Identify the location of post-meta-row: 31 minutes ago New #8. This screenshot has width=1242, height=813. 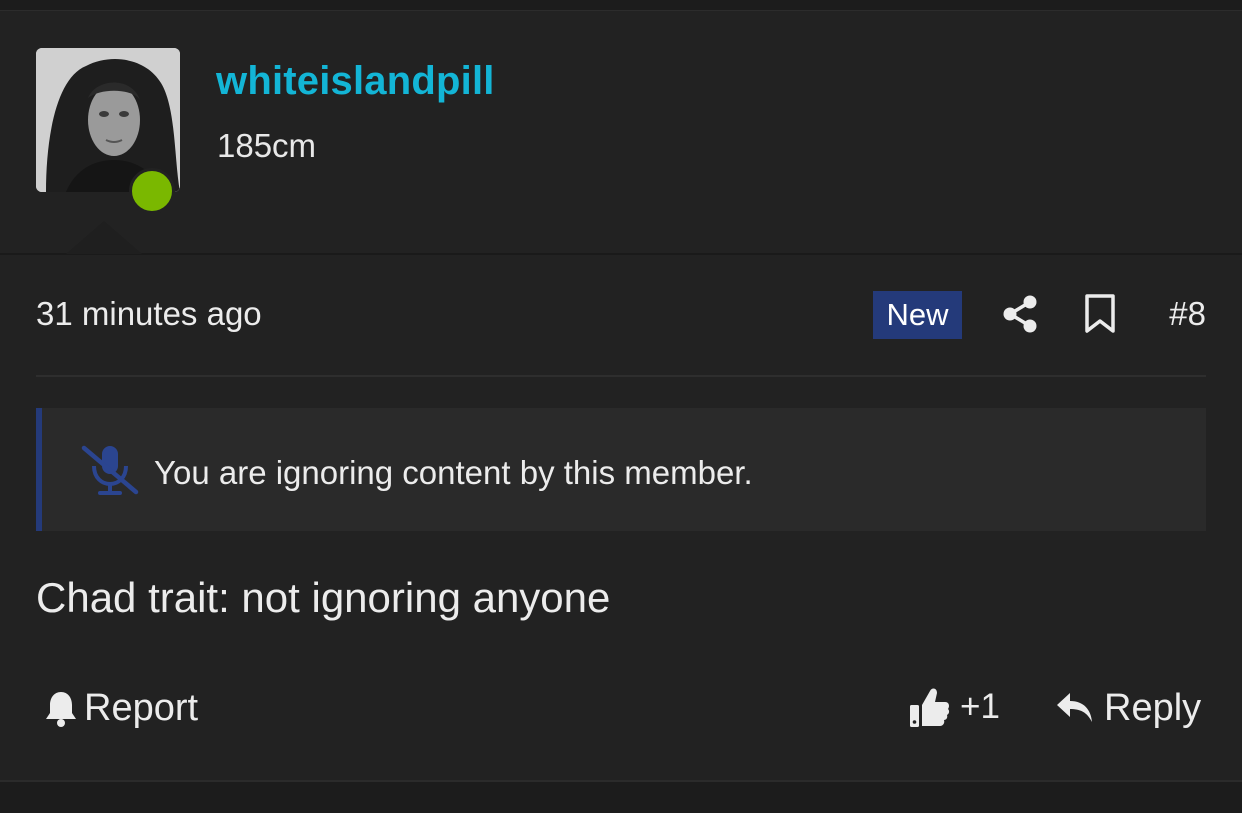
(621, 315).